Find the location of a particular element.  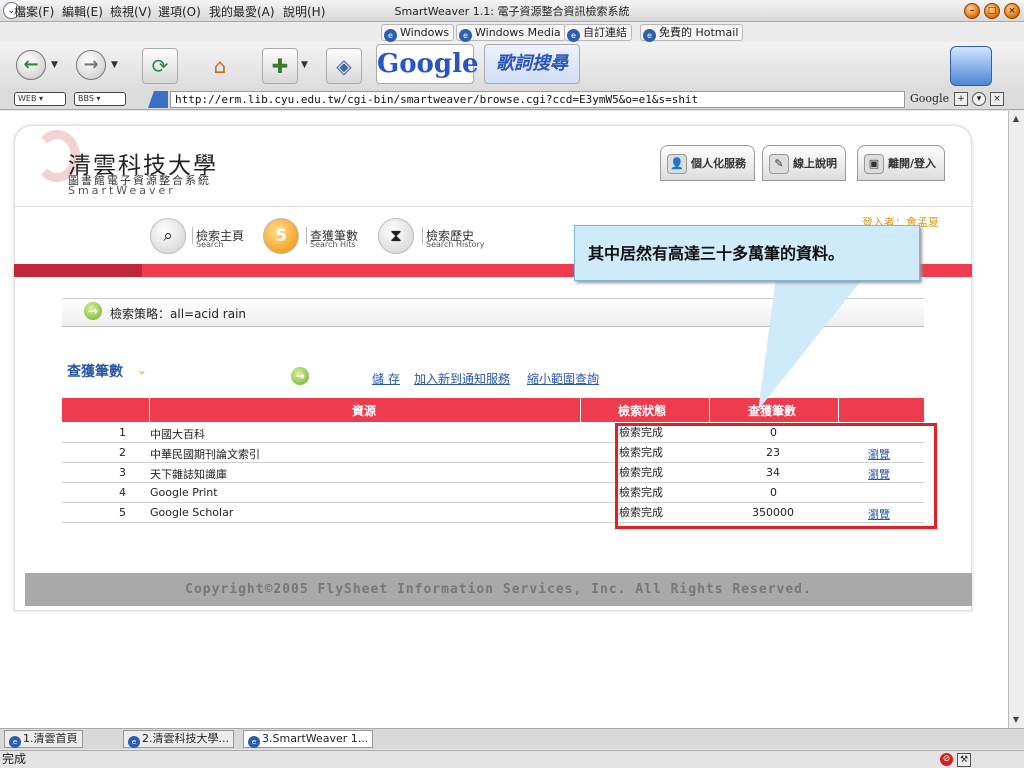

search-strategy-text: 檢索策略：all=acid rain is located at coordinates (178, 314).